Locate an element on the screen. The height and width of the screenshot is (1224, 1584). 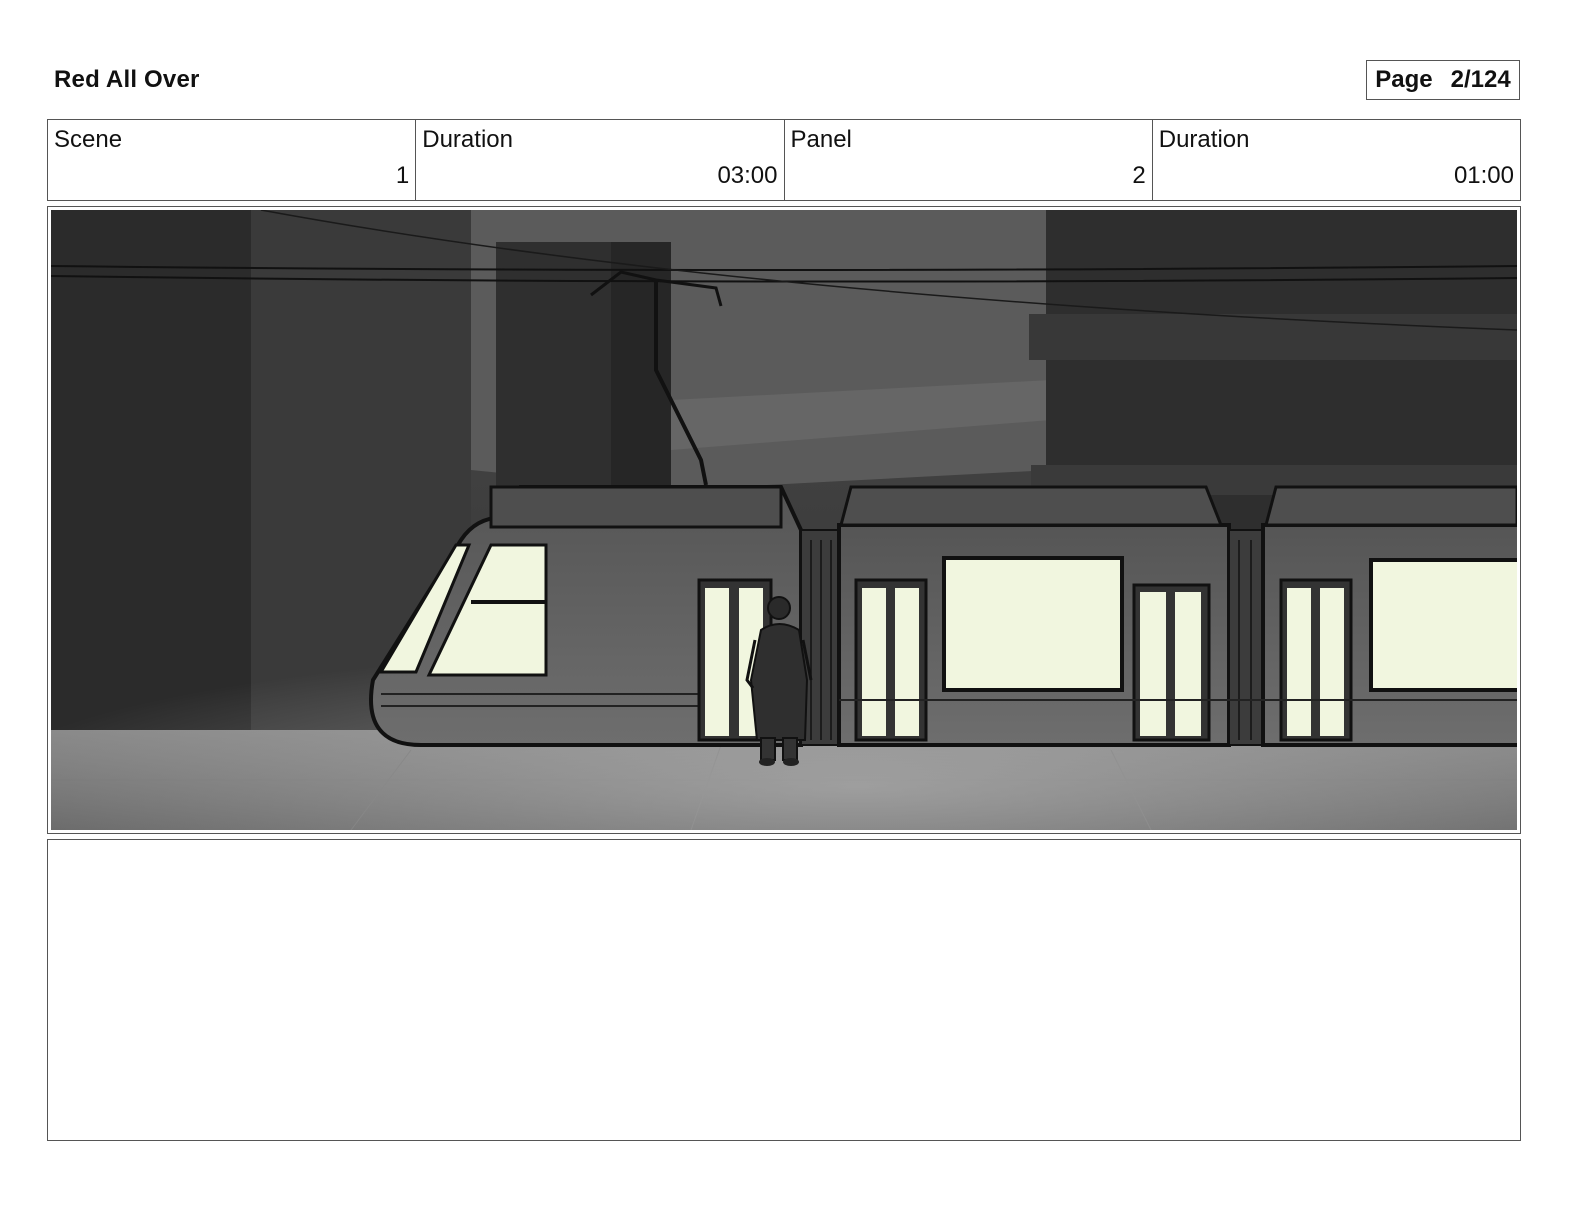
panel-duration-value: 01:00 is located at coordinates (1483, 175).